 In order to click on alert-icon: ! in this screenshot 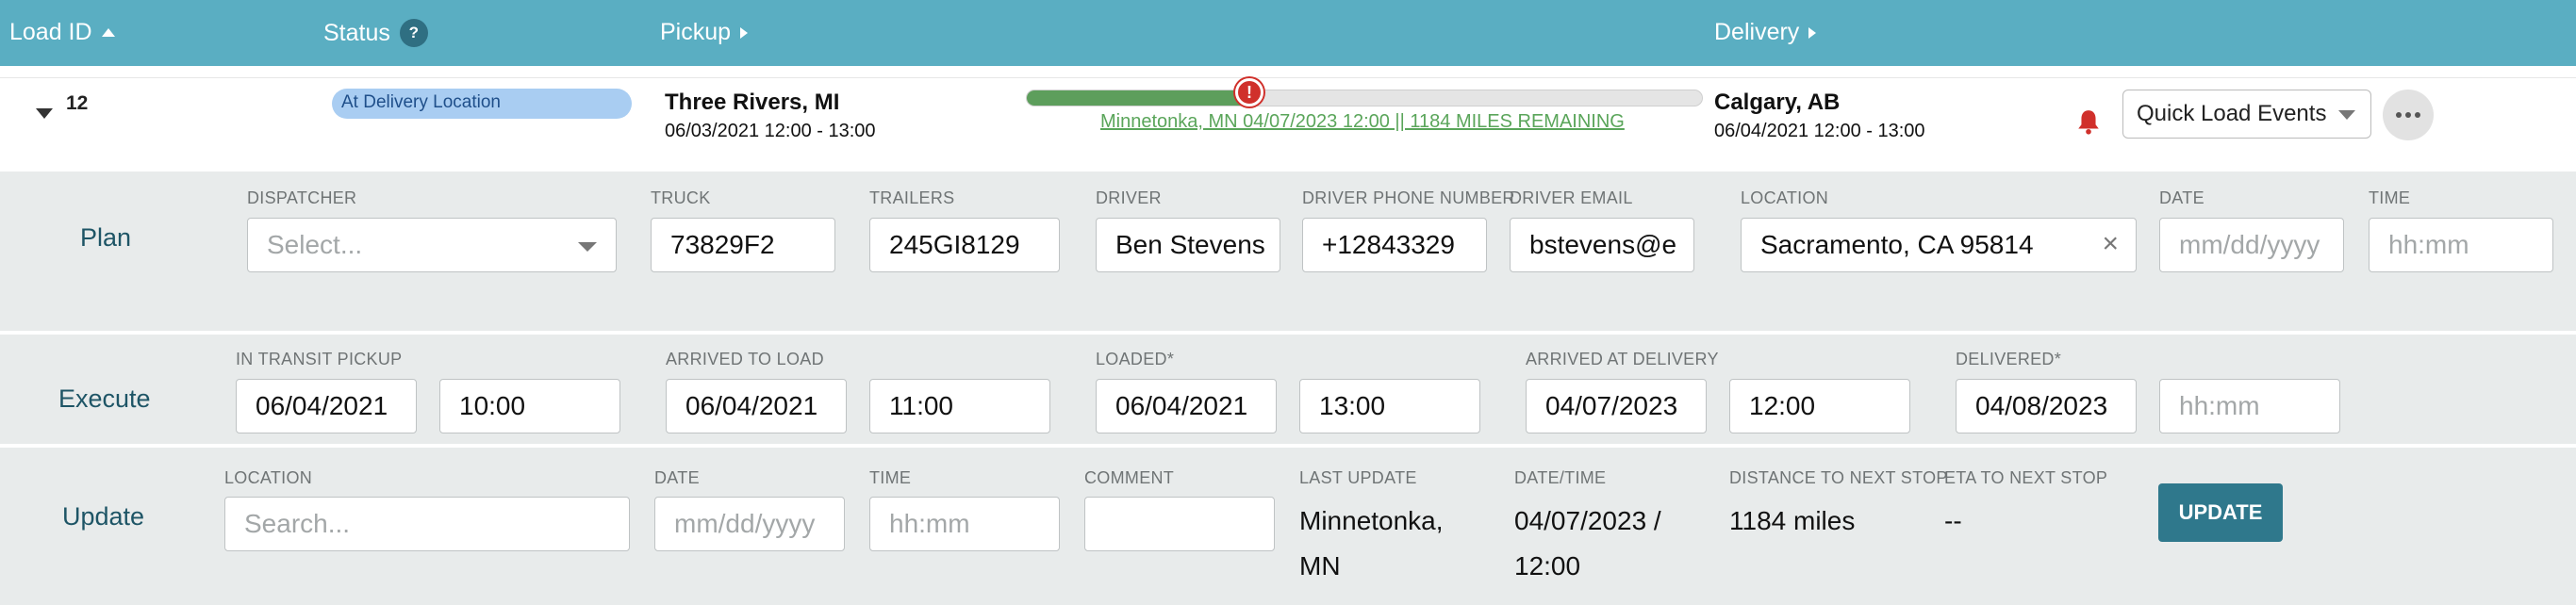, I will do `click(1249, 92)`.